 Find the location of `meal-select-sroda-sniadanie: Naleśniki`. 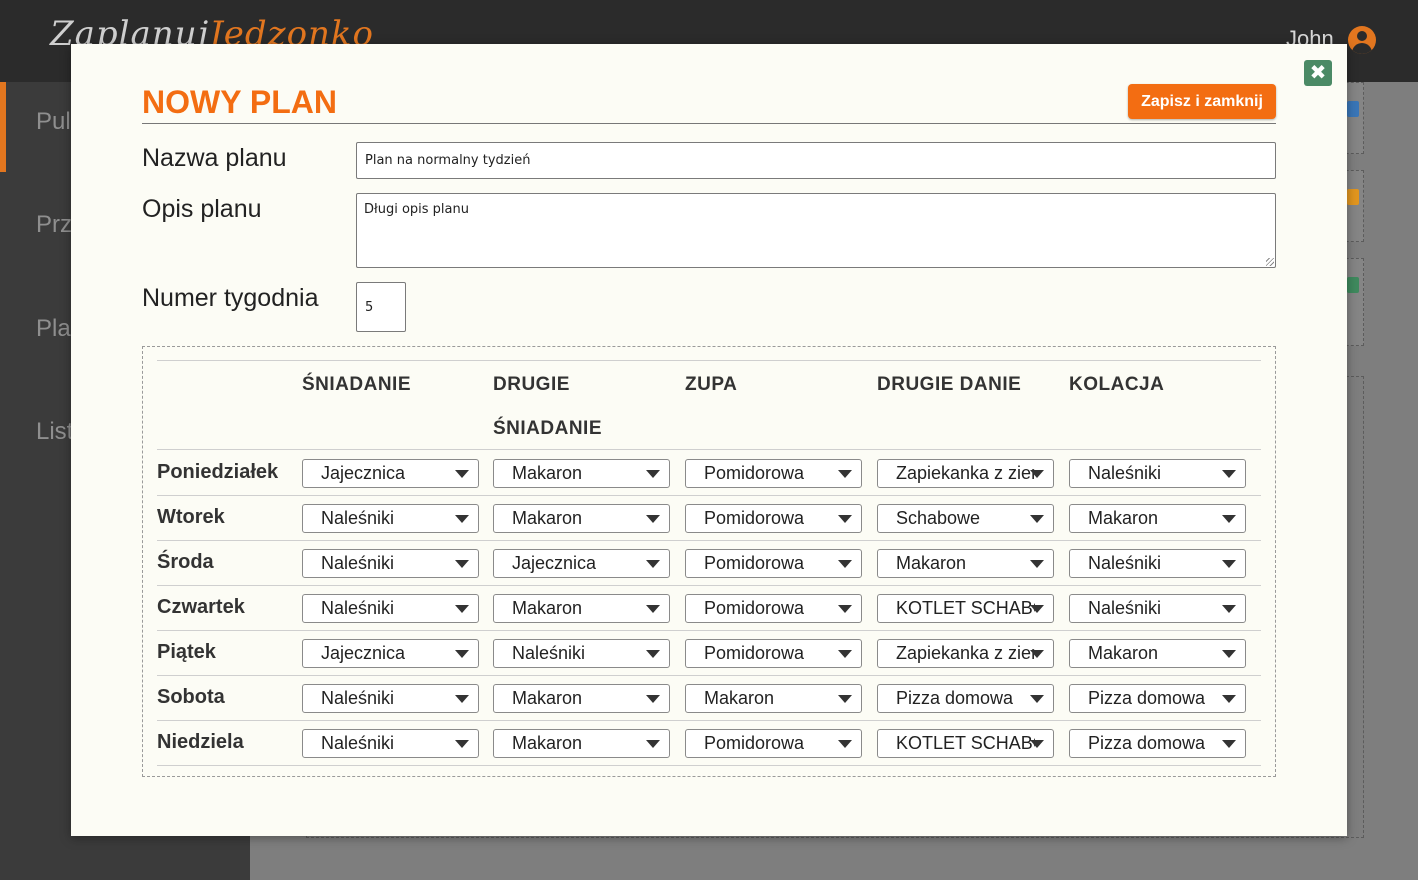

meal-select-sroda-sniadanie: Naleśniki is located at coordinates (390, 563).